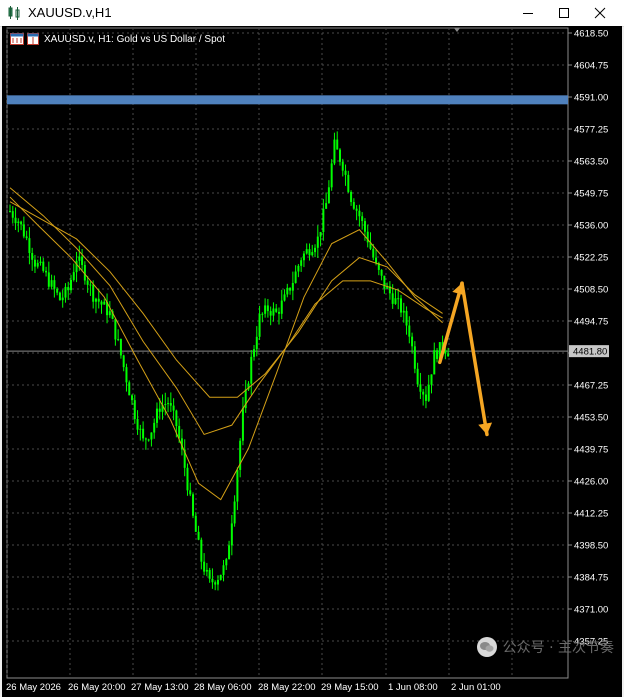  I want to click on resistance-band, so click(287, 100).